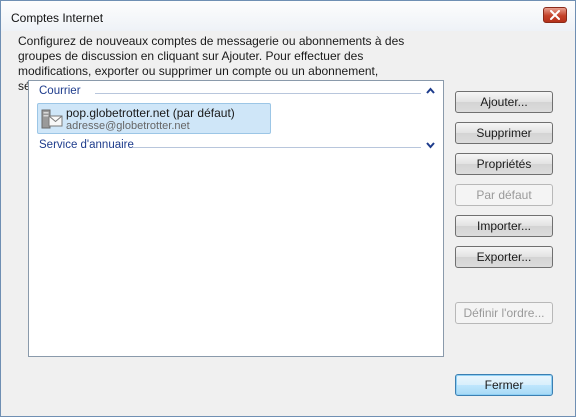 This screenshot has width=576, height=417. What do you see at coordinates (504, 133) in the screenshot?
I see `remove-button: Supprimer` at bounding box center [504, 133].